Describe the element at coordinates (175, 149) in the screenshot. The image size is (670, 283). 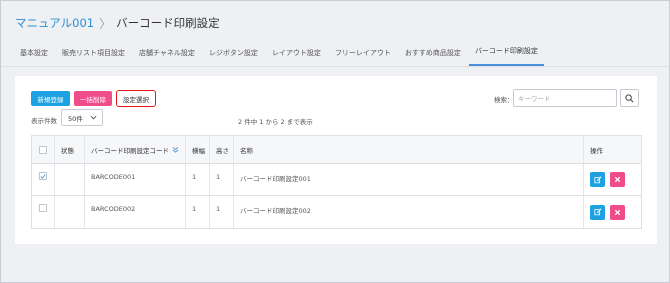
I see `sort-icon` at that location.